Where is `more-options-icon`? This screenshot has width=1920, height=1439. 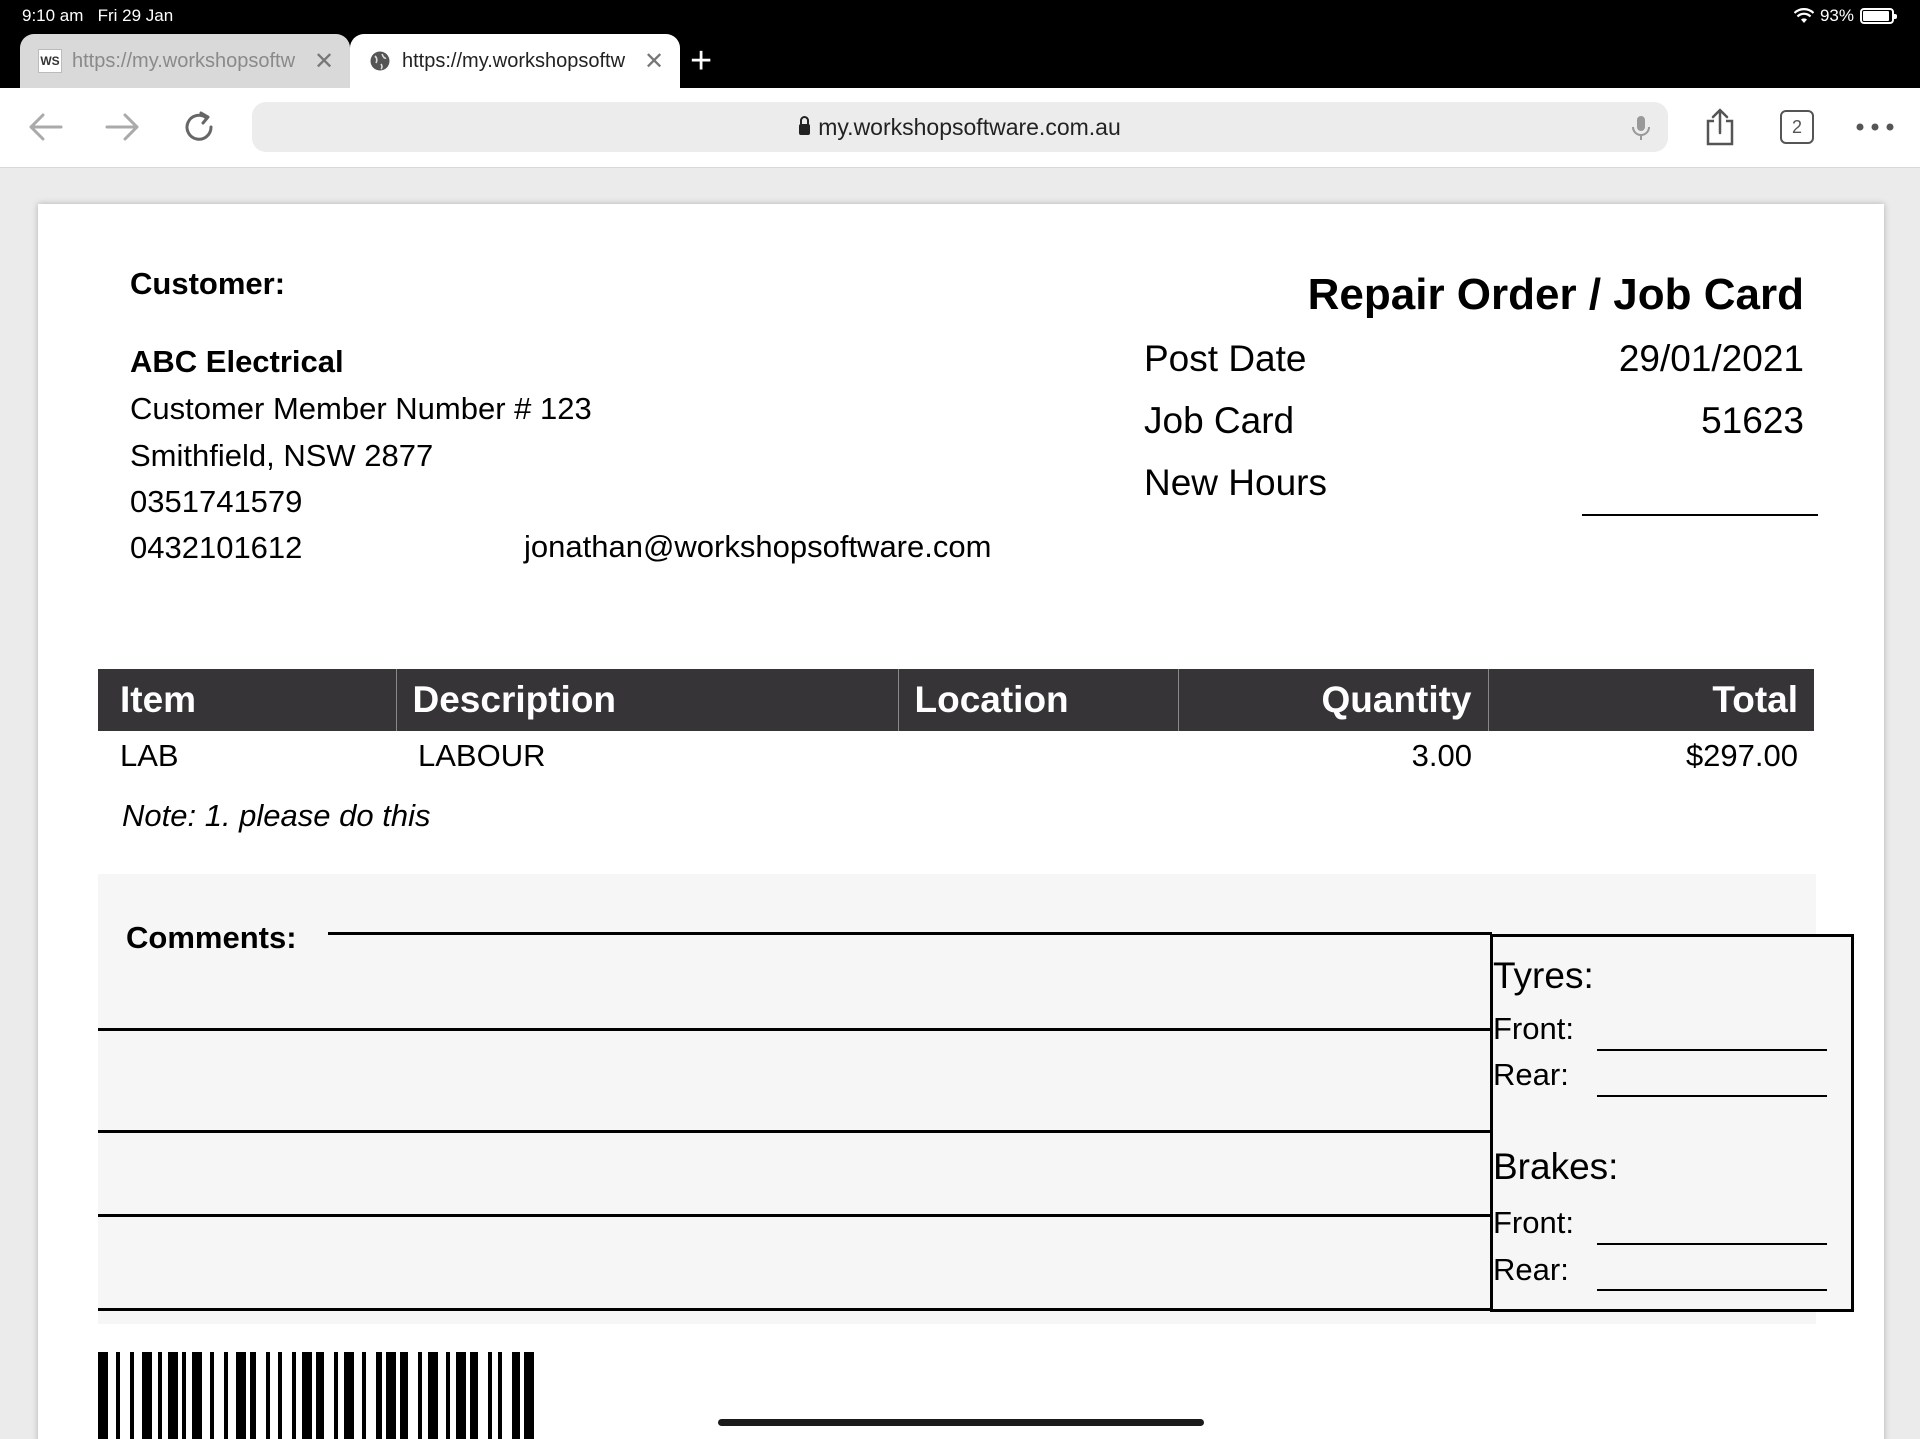
more-options-icon is located at coordinates (1875, 127).